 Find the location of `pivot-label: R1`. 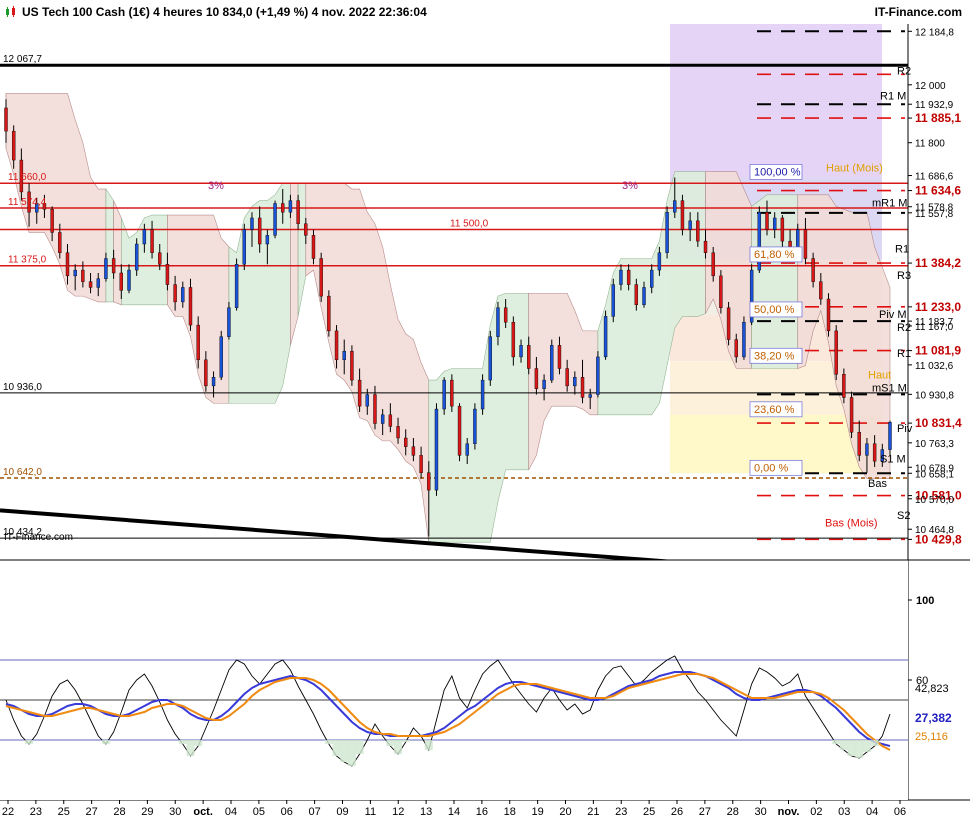

pivot-label: R1 is located at coordinates (904, 354).